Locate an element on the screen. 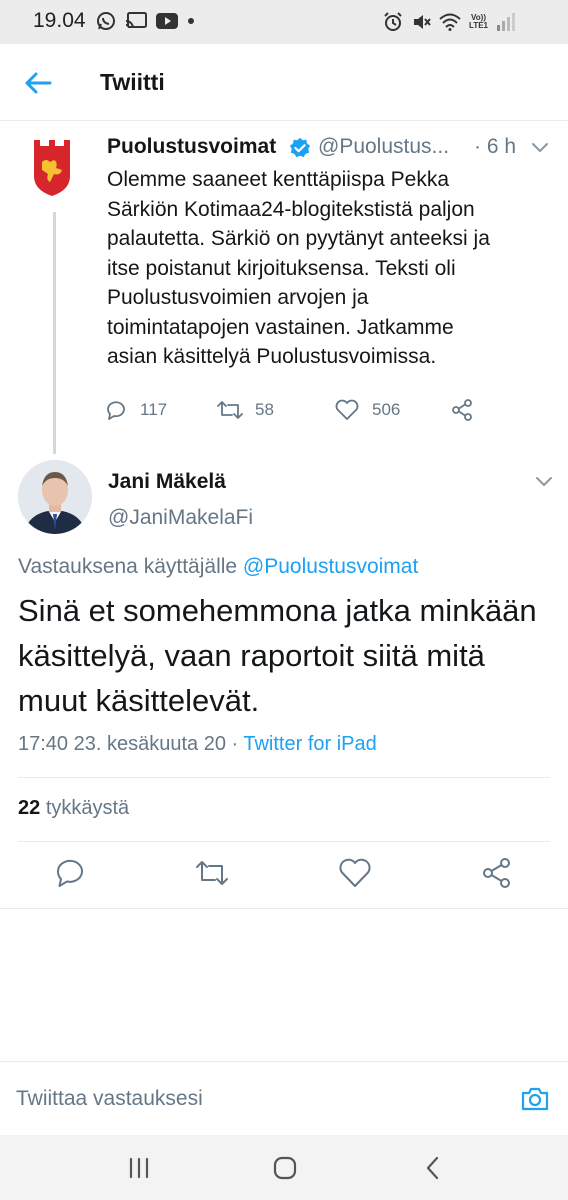 Image resolution: width=568 pixels, height=1200 pixels. tweet-source-link: Twitter for iPad is located at coordinates (309, 744).